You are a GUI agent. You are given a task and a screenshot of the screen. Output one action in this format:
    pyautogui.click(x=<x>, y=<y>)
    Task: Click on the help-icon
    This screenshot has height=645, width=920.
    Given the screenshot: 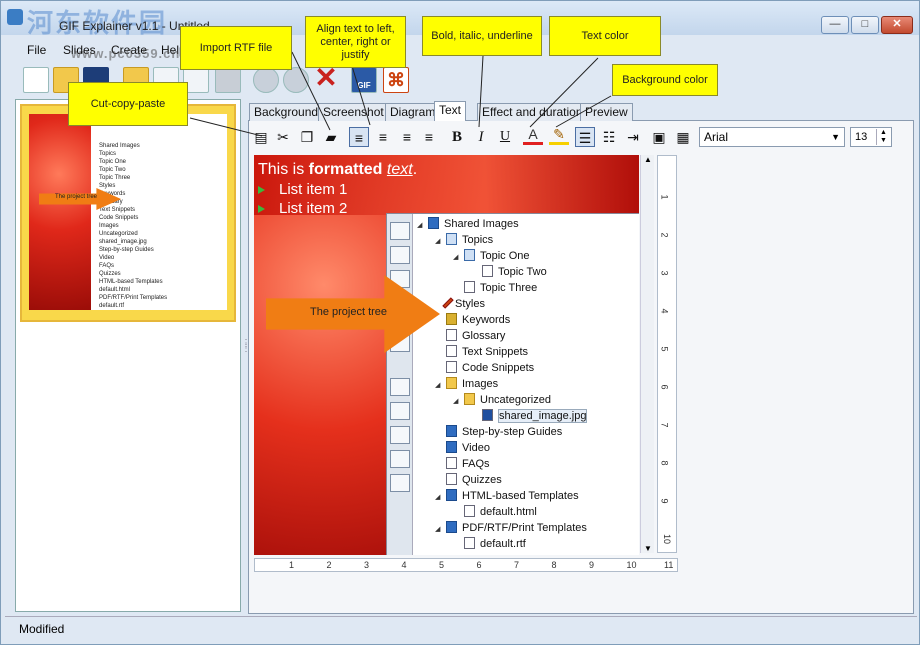 What is the action you would take?
    pyautogui.click(x=400, y=387)
    